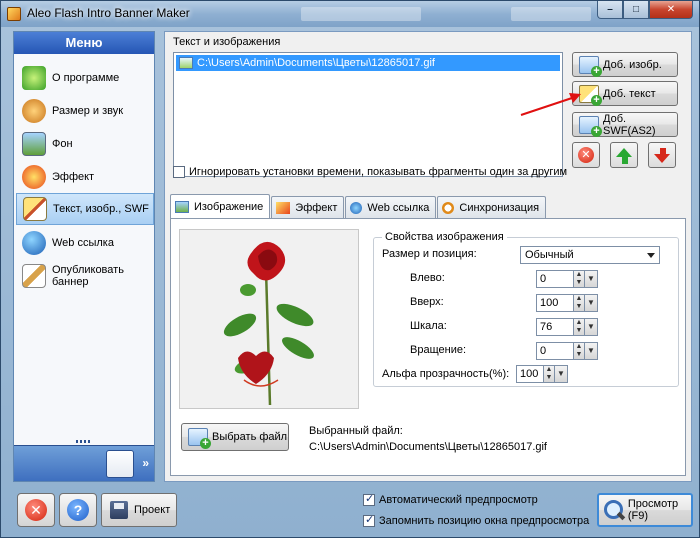  Describe the element at coordinates (186, 63) in the screenshot. I see `image-file-icon` at that location.